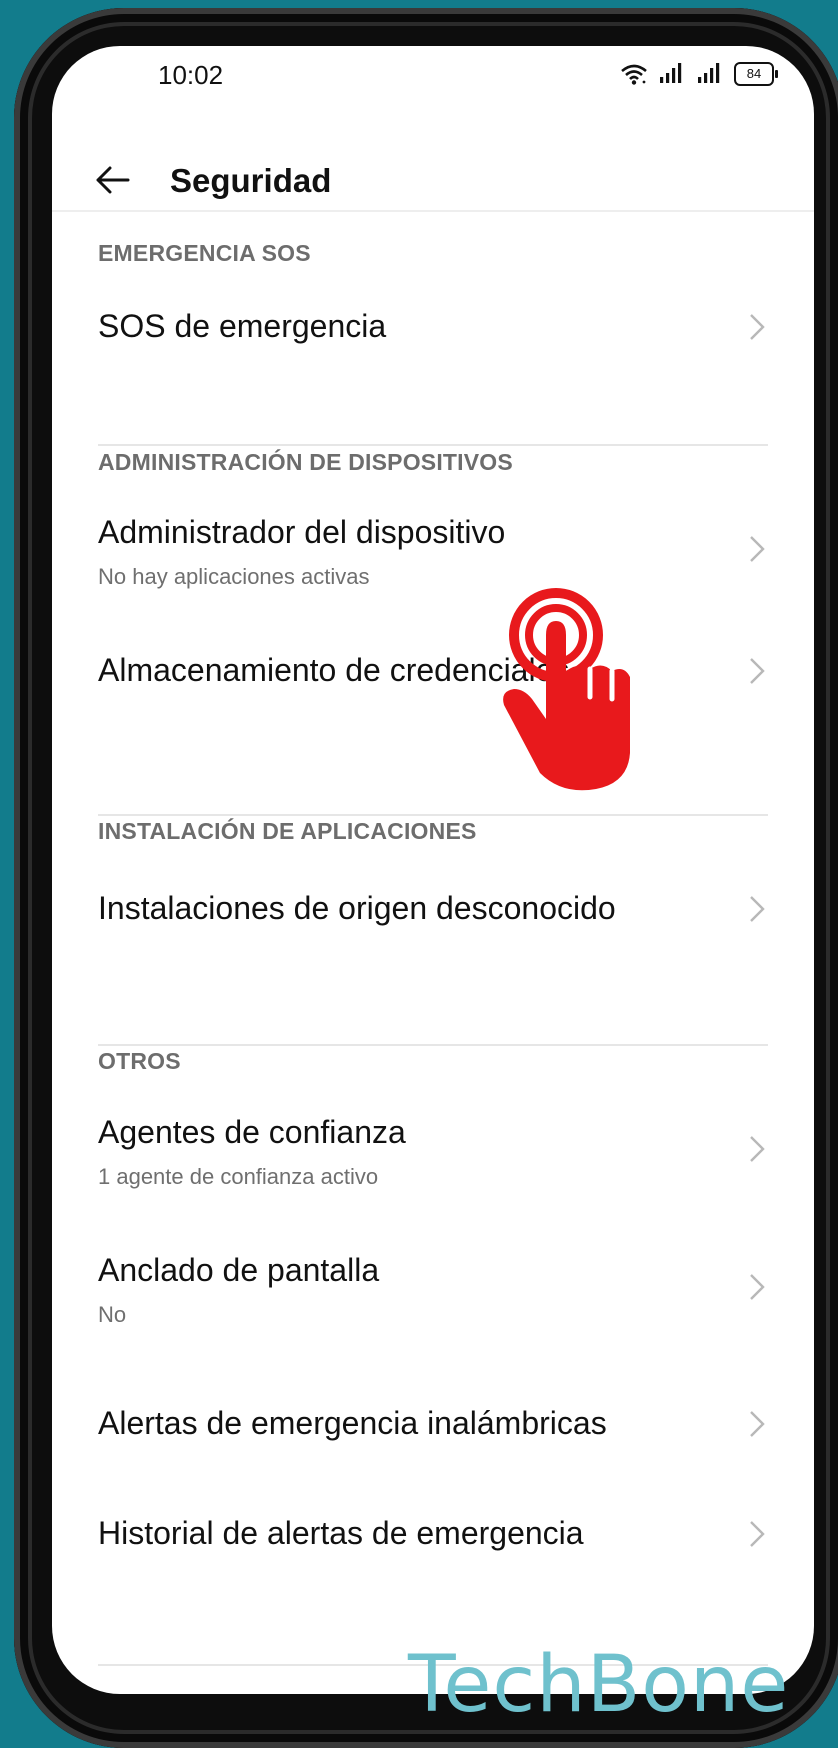 Image resolution: width=838 pixels, height=1748 pixels. Describe the element at coordinates (252, 1132) in the screenshot. I see `row-title: Agentes de confianza` at that location.